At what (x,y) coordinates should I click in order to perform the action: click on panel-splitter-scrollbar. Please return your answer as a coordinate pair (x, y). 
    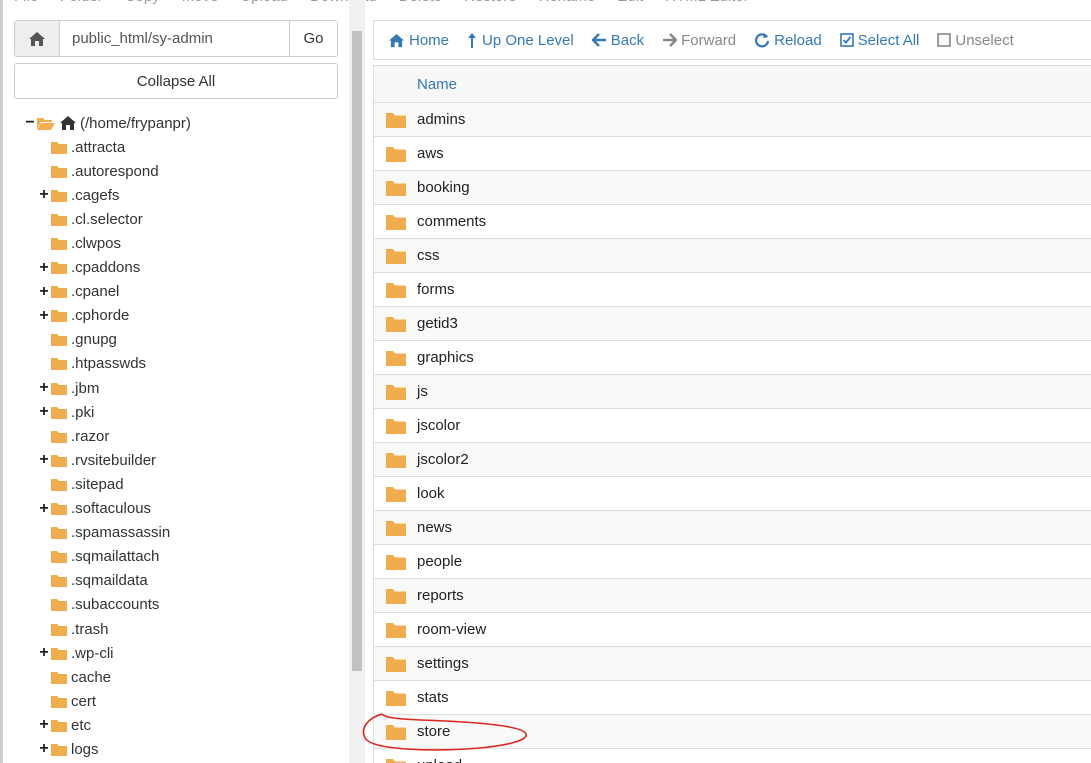
    Looking at the image, I should click on (357, 381).